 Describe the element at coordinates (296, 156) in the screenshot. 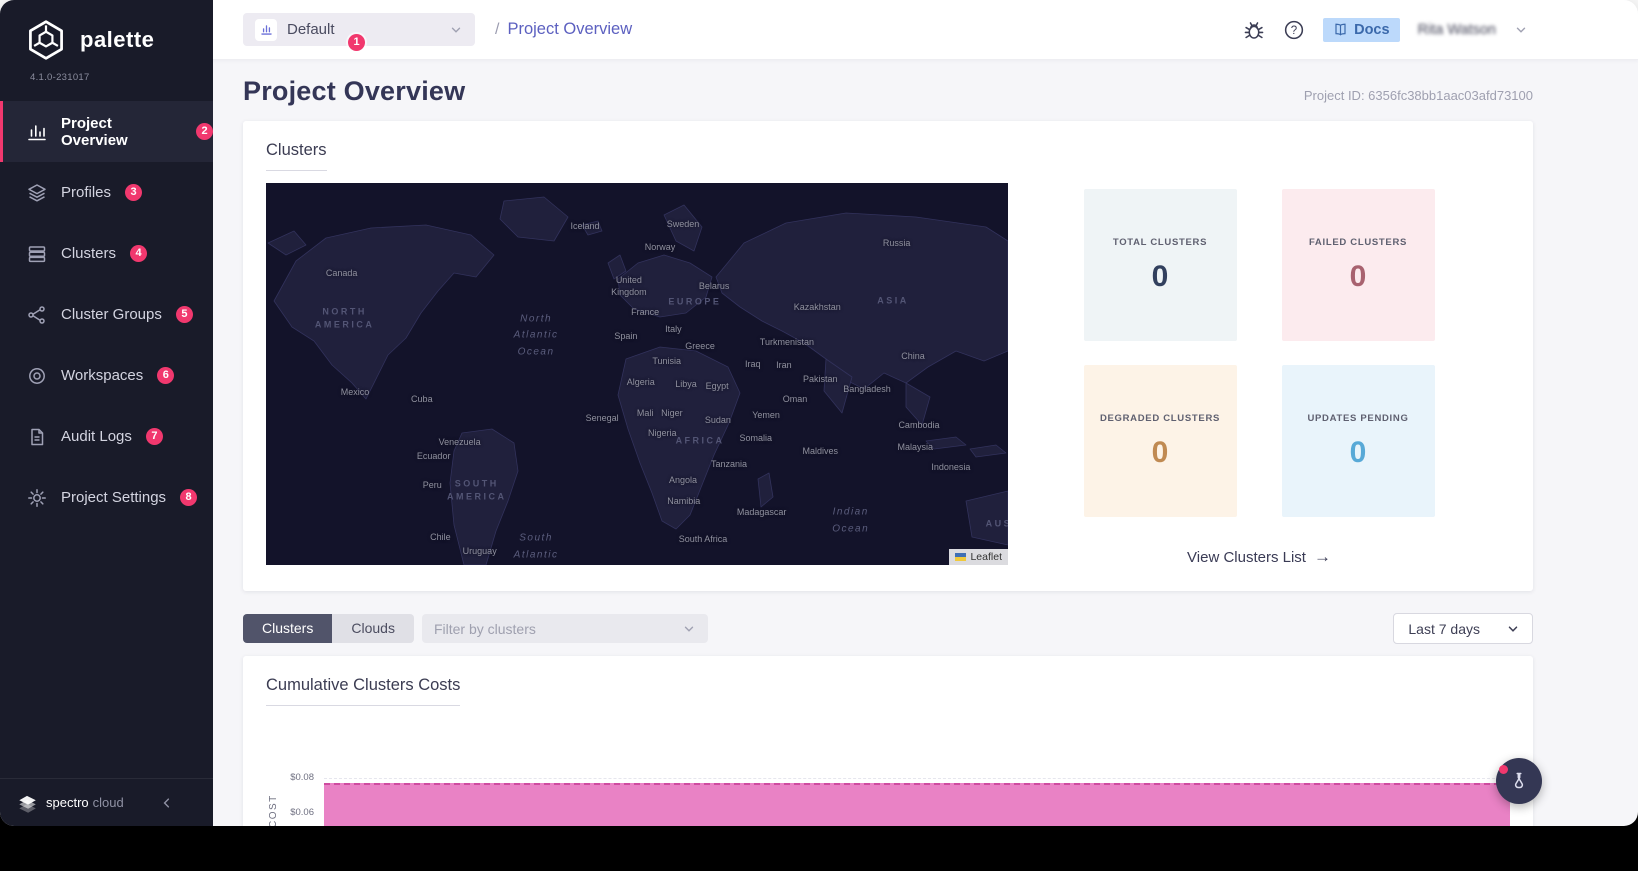

I see `clusters-card-title: Clusters` at that location.